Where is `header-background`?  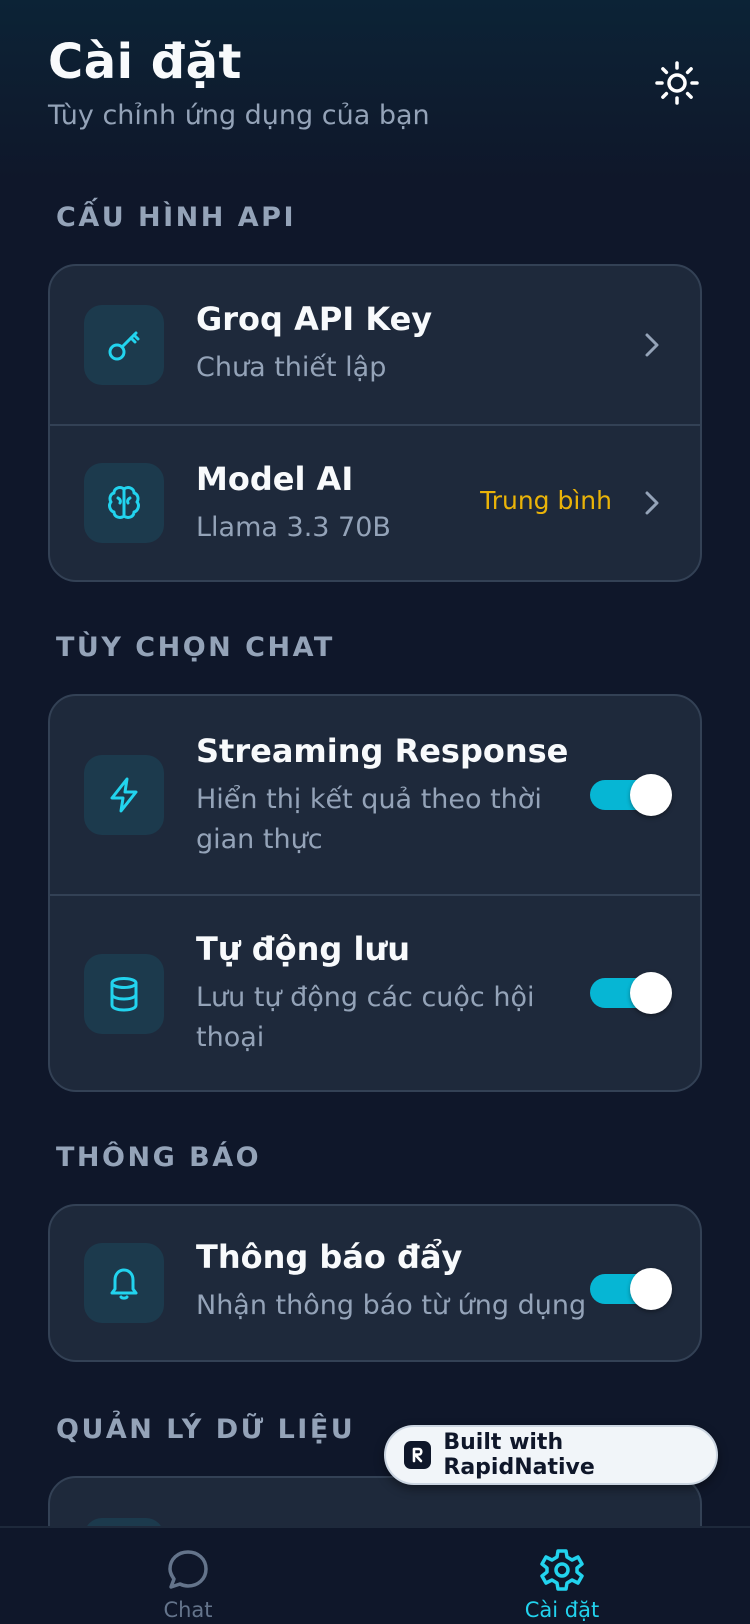 header-background is located at coordinates (375, 90).